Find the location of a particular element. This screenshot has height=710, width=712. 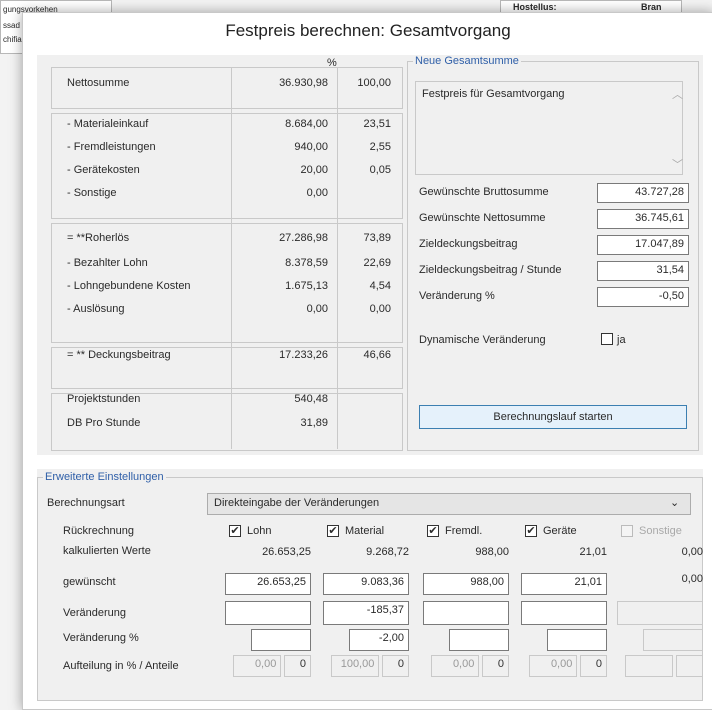

erweitert-row-label: gewünscht is located at coordinates (89, 582).